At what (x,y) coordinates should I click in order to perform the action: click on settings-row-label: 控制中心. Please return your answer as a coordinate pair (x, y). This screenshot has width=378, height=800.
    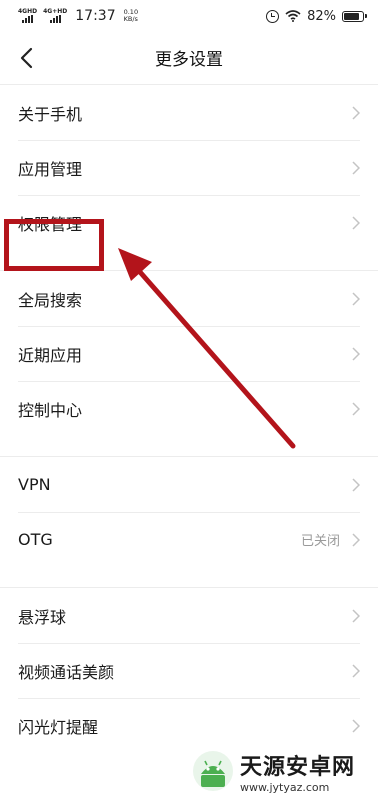
    Looking at the image, I should click on (50, 410).